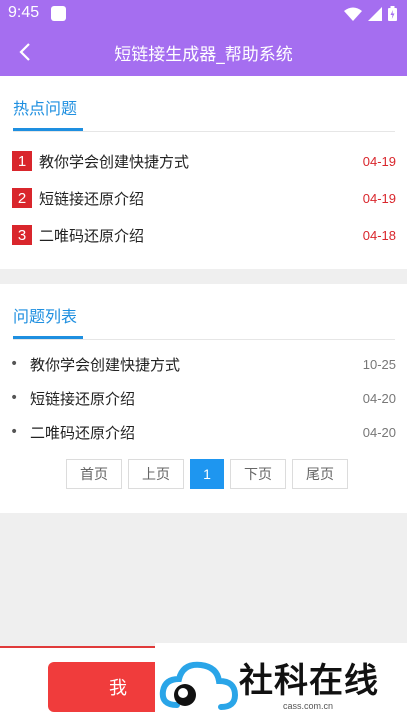  Describe the element at coordinates (45, 316) in the screenshot. I see `list-section-title: 问题列表` at that location.